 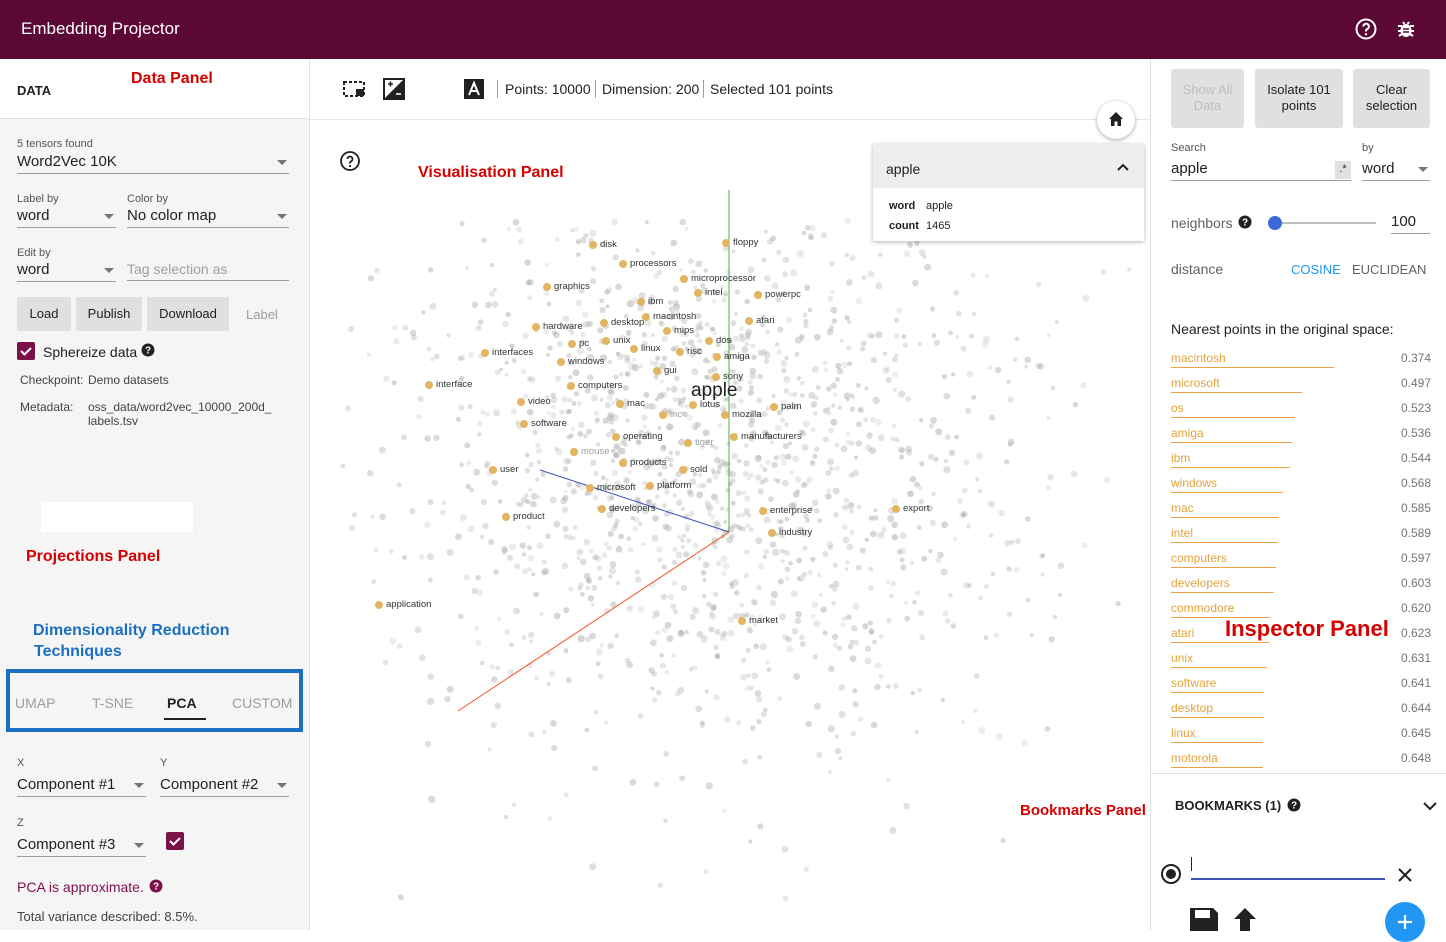 I want to click on chevron-down-icon, so click(x=1430, y=806).